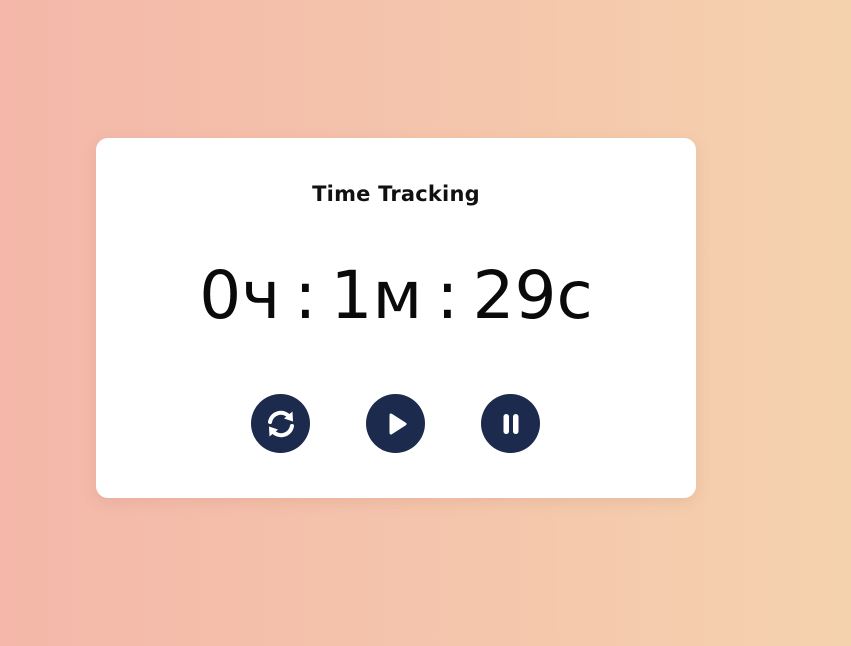 This screenshot has height=646, width=851. I want to click on timer-seconds: 29с, so click(532, 295).